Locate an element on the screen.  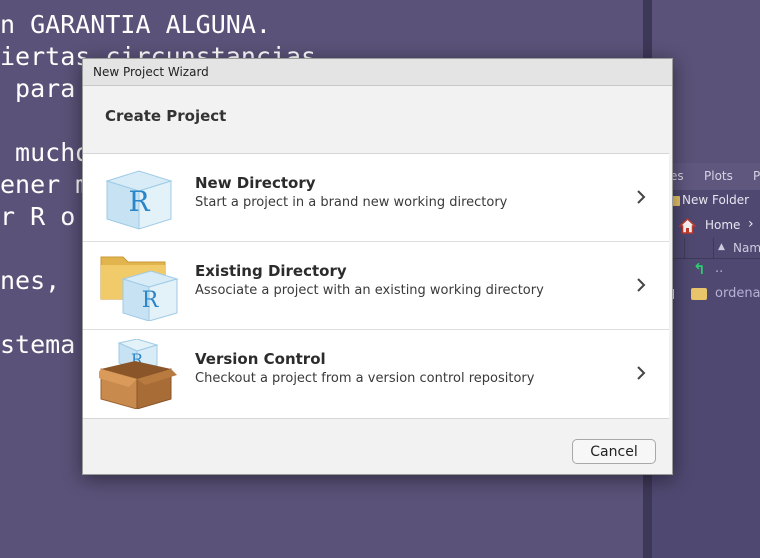
tab-packages: P is located at coordinates (756, 176).